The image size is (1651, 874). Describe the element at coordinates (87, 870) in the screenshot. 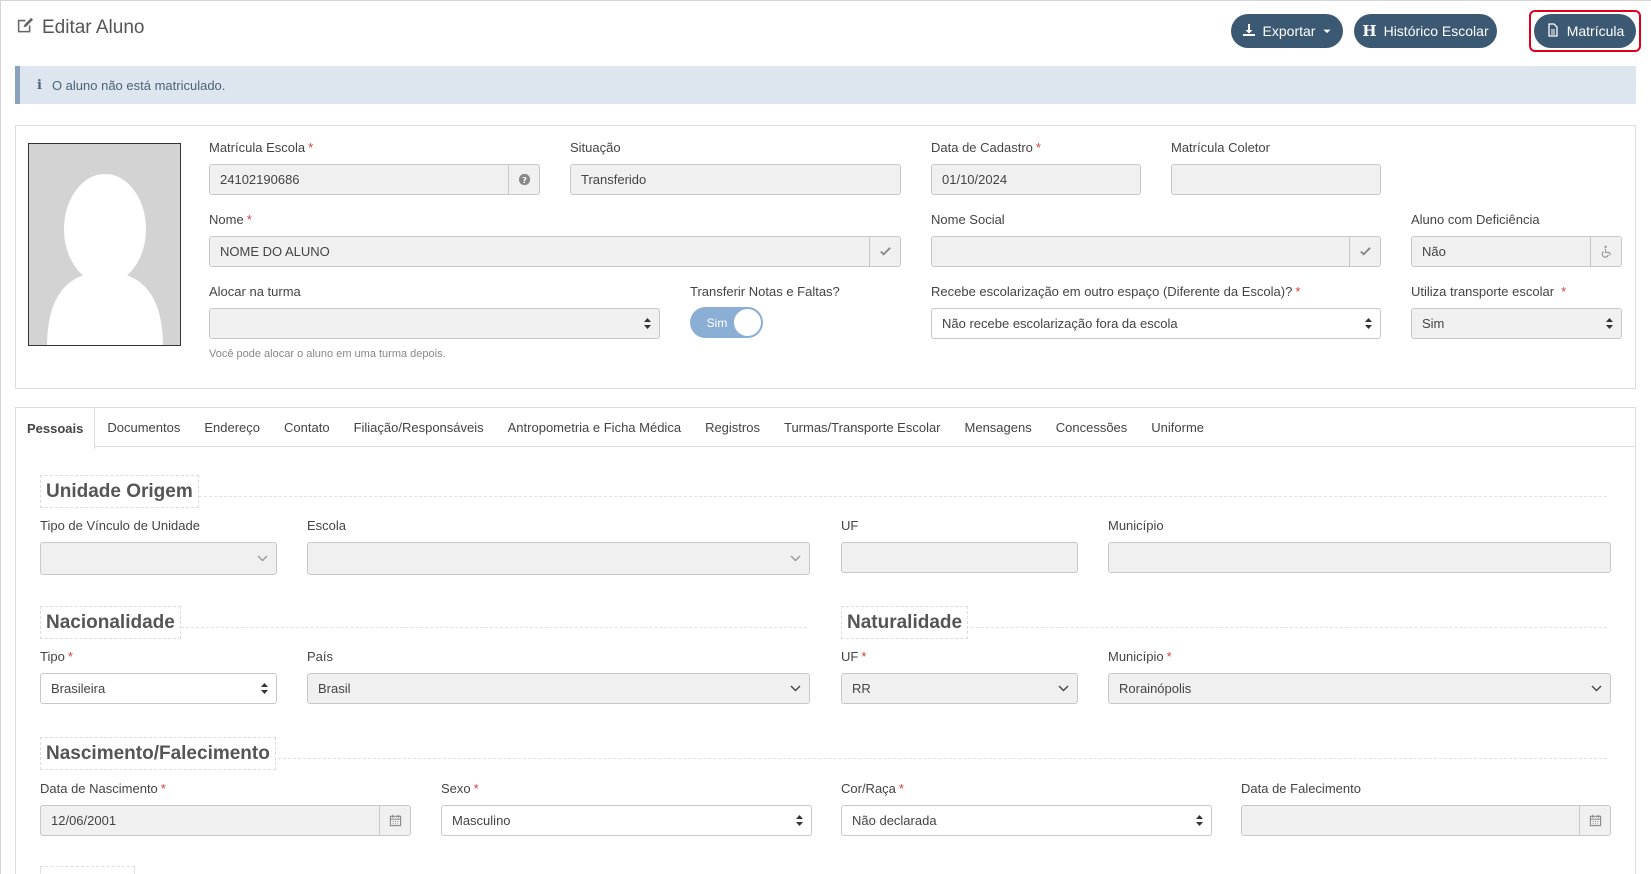

I see `next-section-title` at that location.